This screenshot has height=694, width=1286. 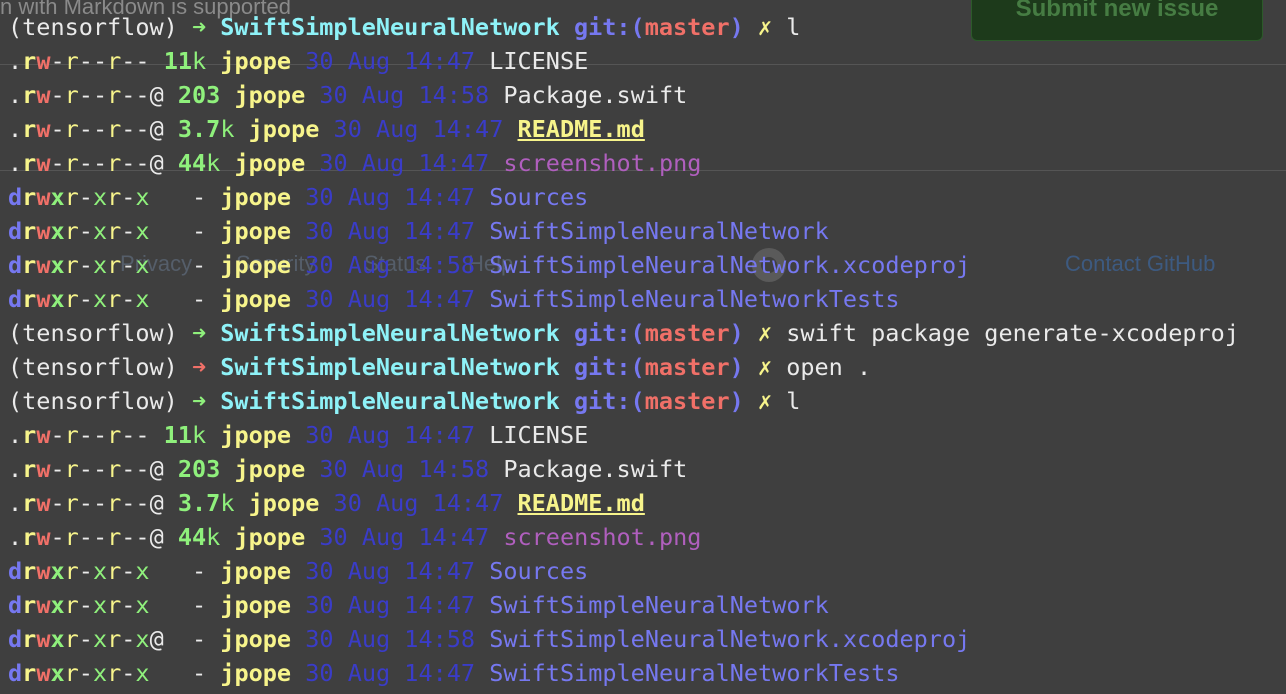 What do you see at coordinates (15, 265) in the screenshot?
I see `permission-type: d` at bounding box center [15, 265].